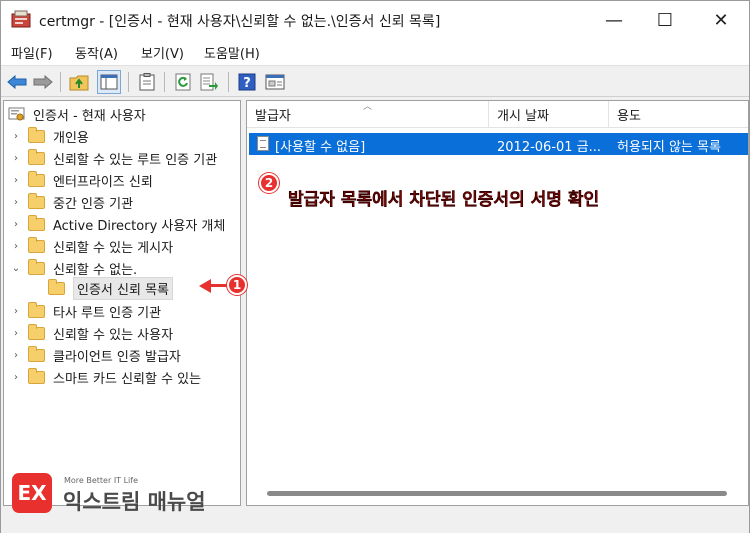  What do you see at coordinates (237, 285) in the screenshot?
I see `step-badge-1: 1` at bounding box center [237, 285].